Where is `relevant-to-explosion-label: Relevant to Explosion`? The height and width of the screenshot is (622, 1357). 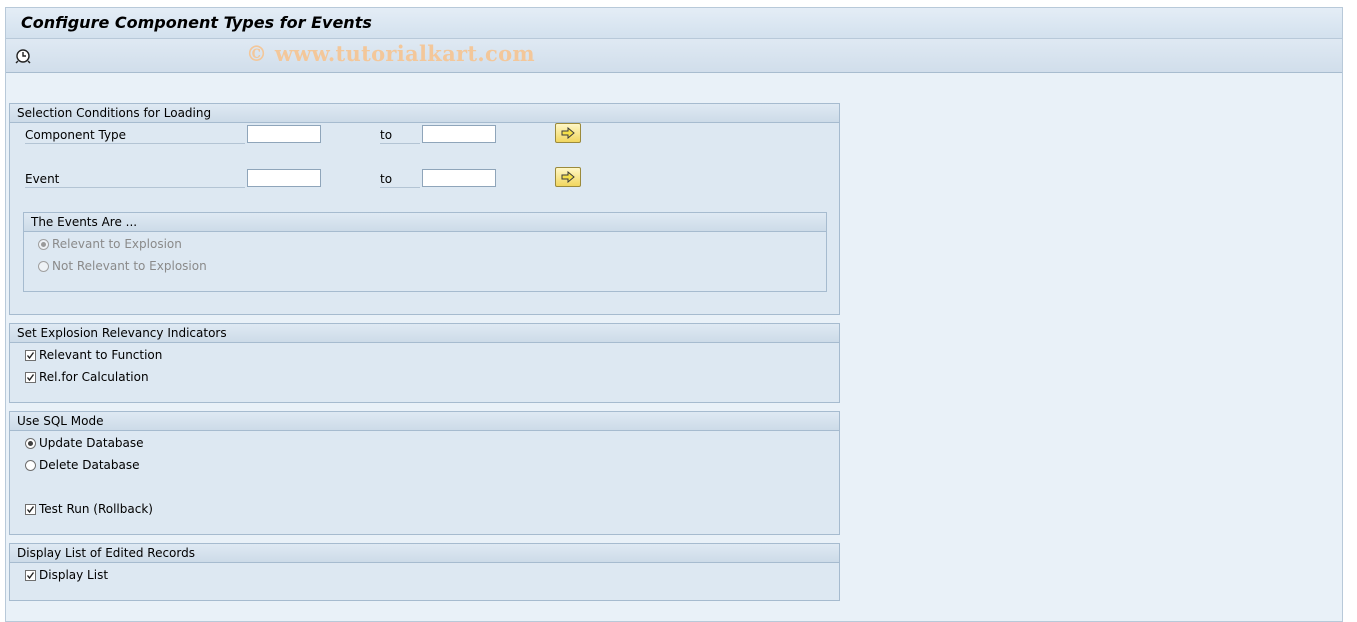
relevant-to-explosion-label: Relevant to Explosion is located at coordinates (117, 244).